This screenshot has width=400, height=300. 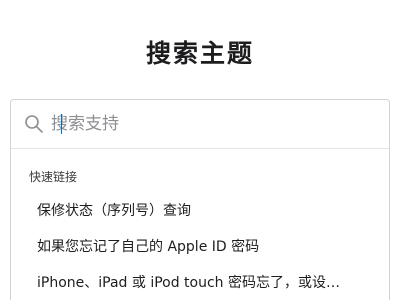 I want to click on quick-links-heading: 快速链接, so click(x=53, y=177).